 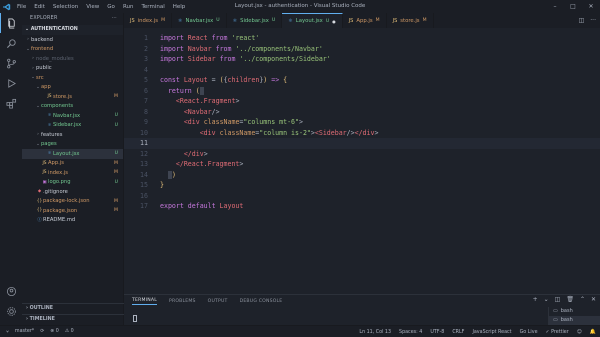 What do you see at coordinates (593, 332) in the screenshot?
I see `notifications-bell-icon: 🔔` at bounding box center [593, 332].